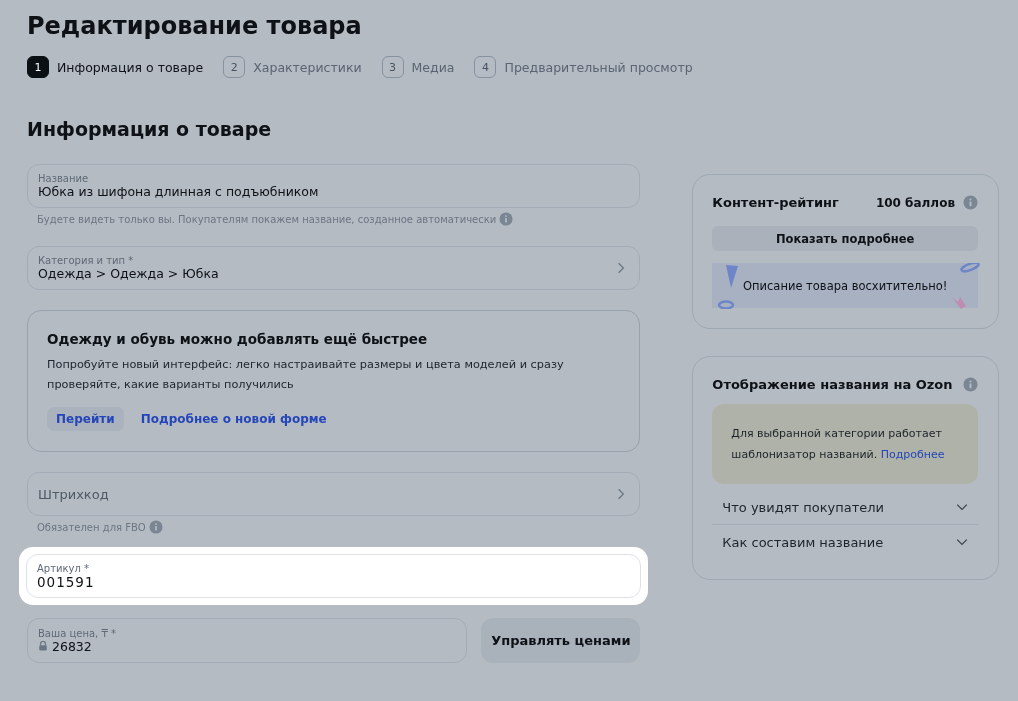 This screenshot has height=701, width=1018. Describe the element at coordinates (838, 444) in the screenshot. I see `notice-text: Для выбранной категории работает шаблонизатор названий. Подробнее` at that location.